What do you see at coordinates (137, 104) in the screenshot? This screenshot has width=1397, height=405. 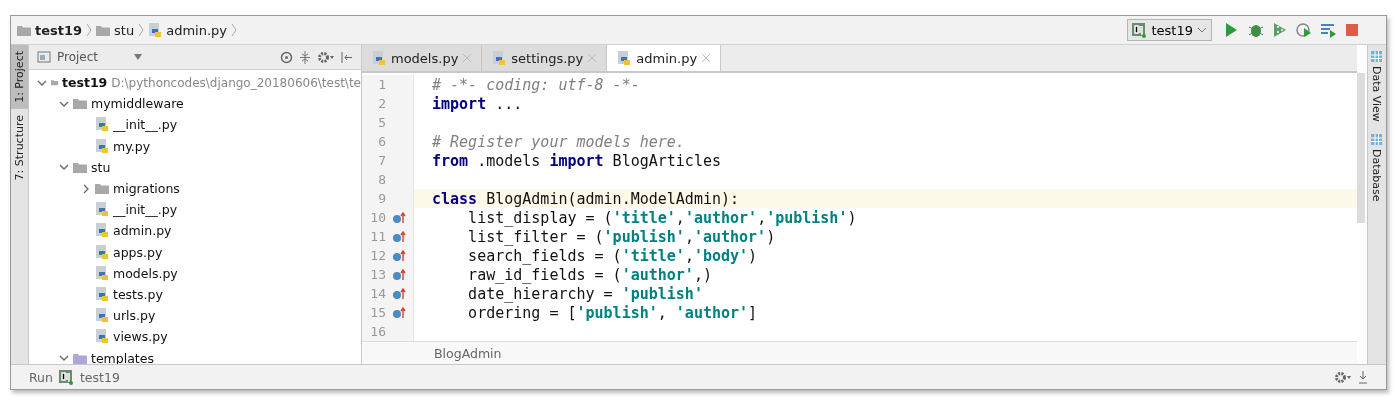 I see `tree-item: mymiddleware` at bounding box center [137, 104].